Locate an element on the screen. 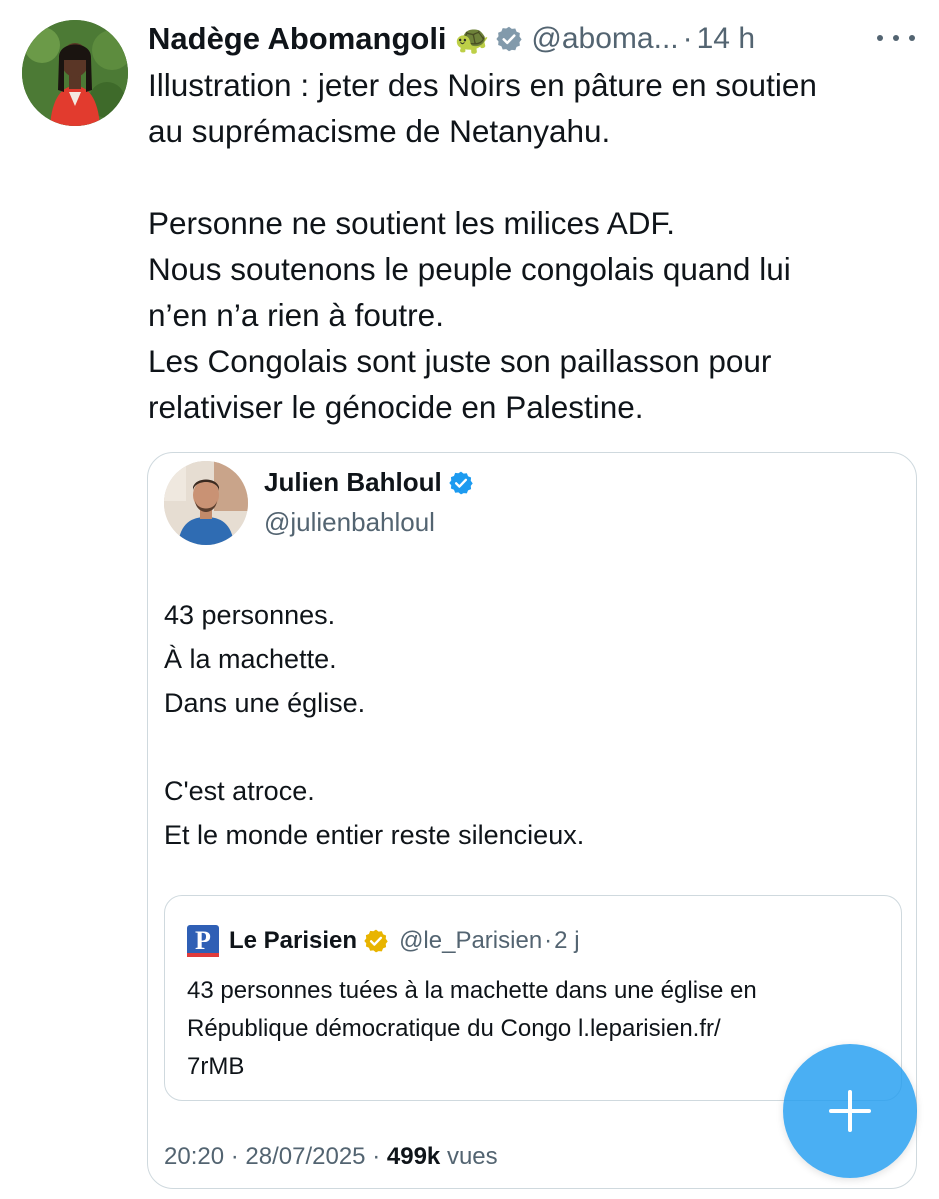 This screenshot has width=939, height=1199. turtle-emoji: 🐢 is located at coordinates (472, 39).